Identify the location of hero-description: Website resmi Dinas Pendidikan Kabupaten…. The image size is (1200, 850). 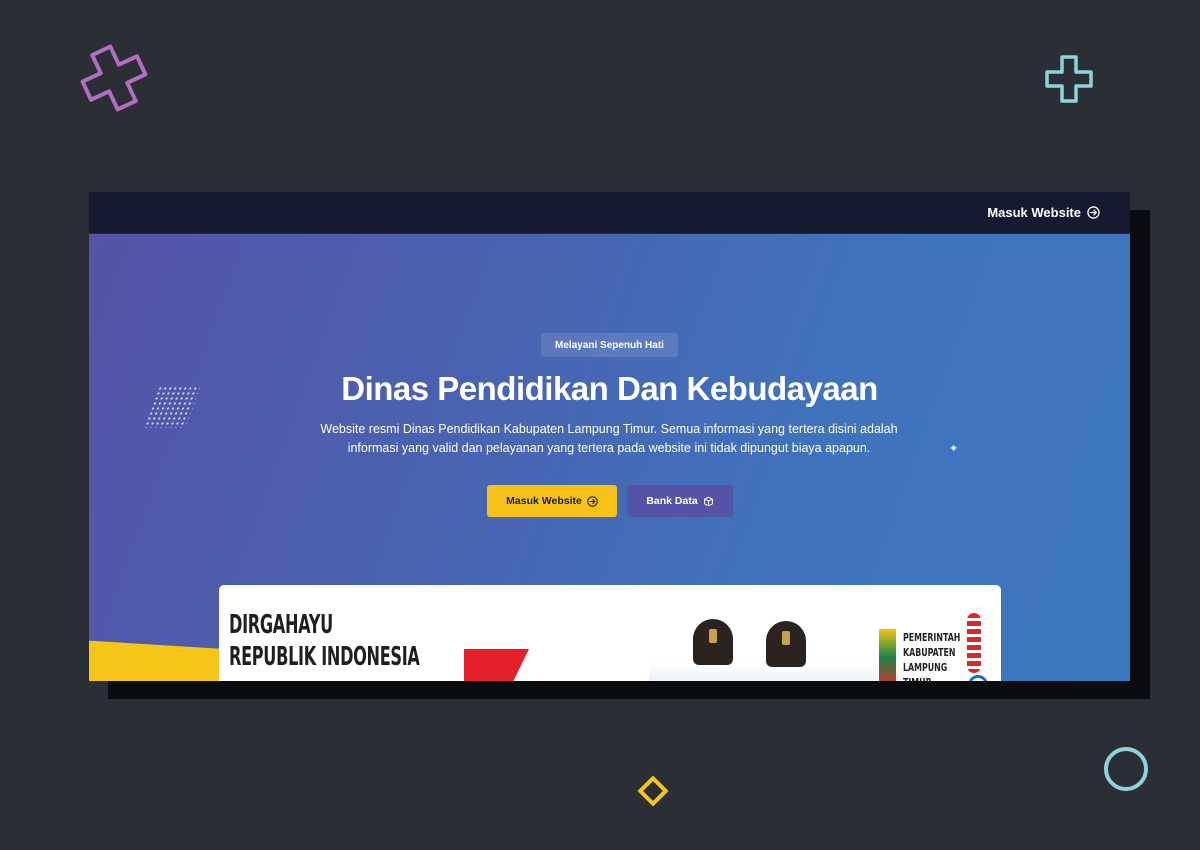
(609, 438).